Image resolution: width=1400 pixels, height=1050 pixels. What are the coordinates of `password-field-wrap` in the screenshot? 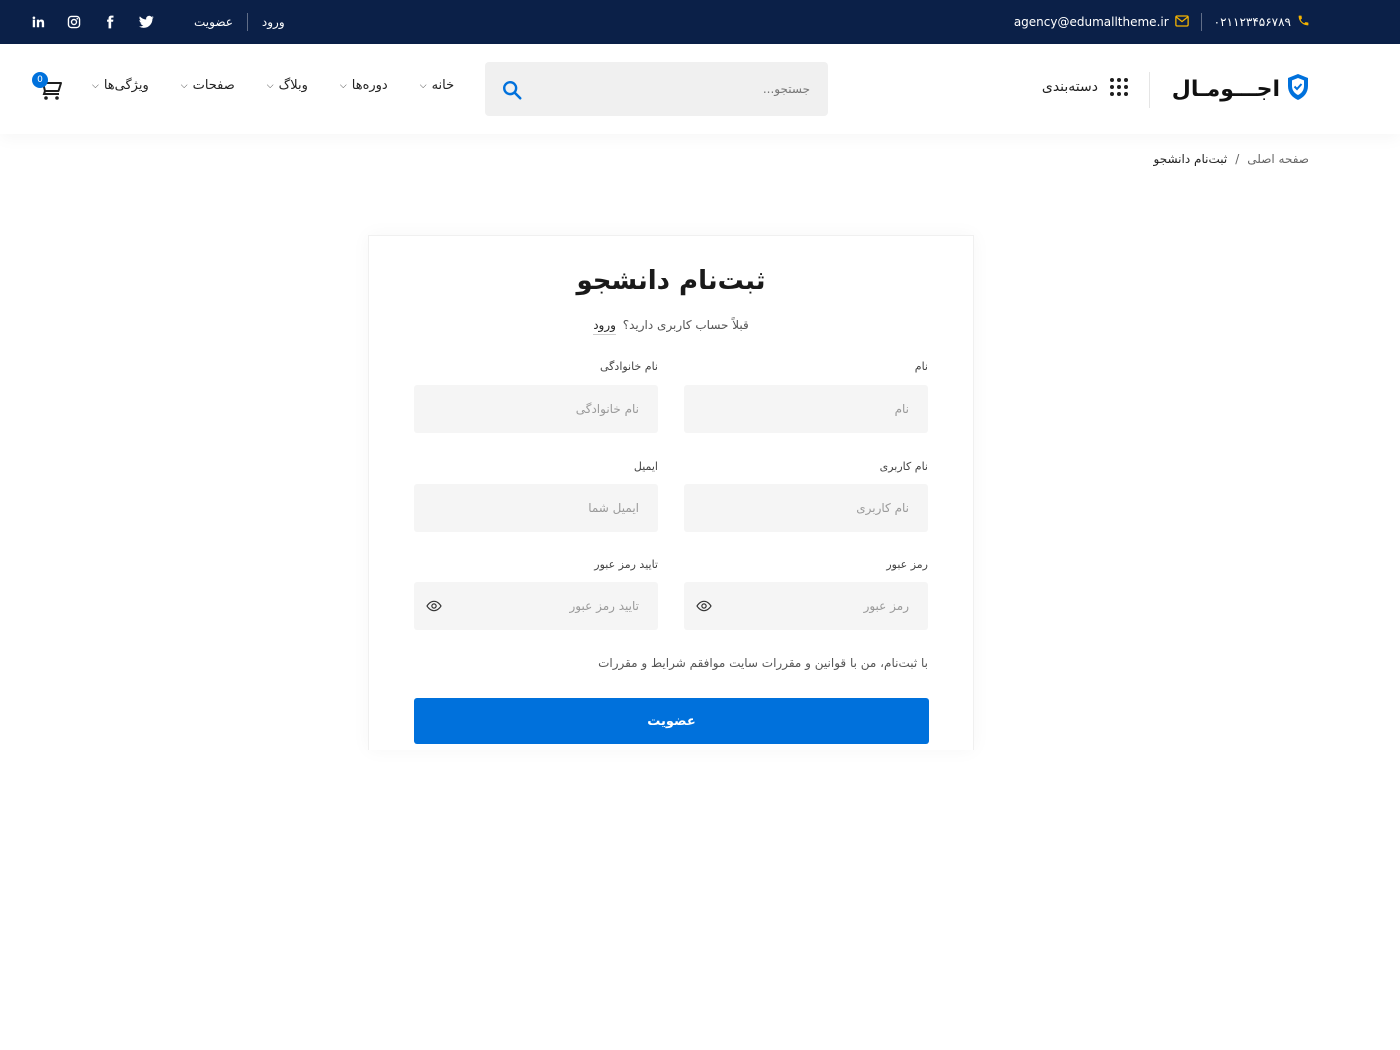 It's located at (806, 606).